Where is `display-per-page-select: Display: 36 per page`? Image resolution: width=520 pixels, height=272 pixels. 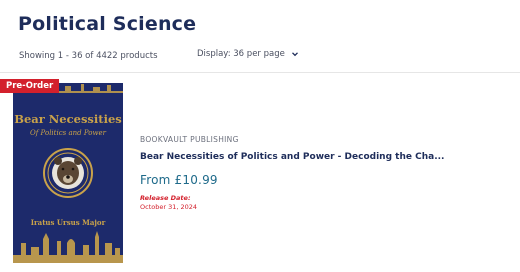
display-per-page-select: Display: 36 per page is located at coordinates (248, 54).